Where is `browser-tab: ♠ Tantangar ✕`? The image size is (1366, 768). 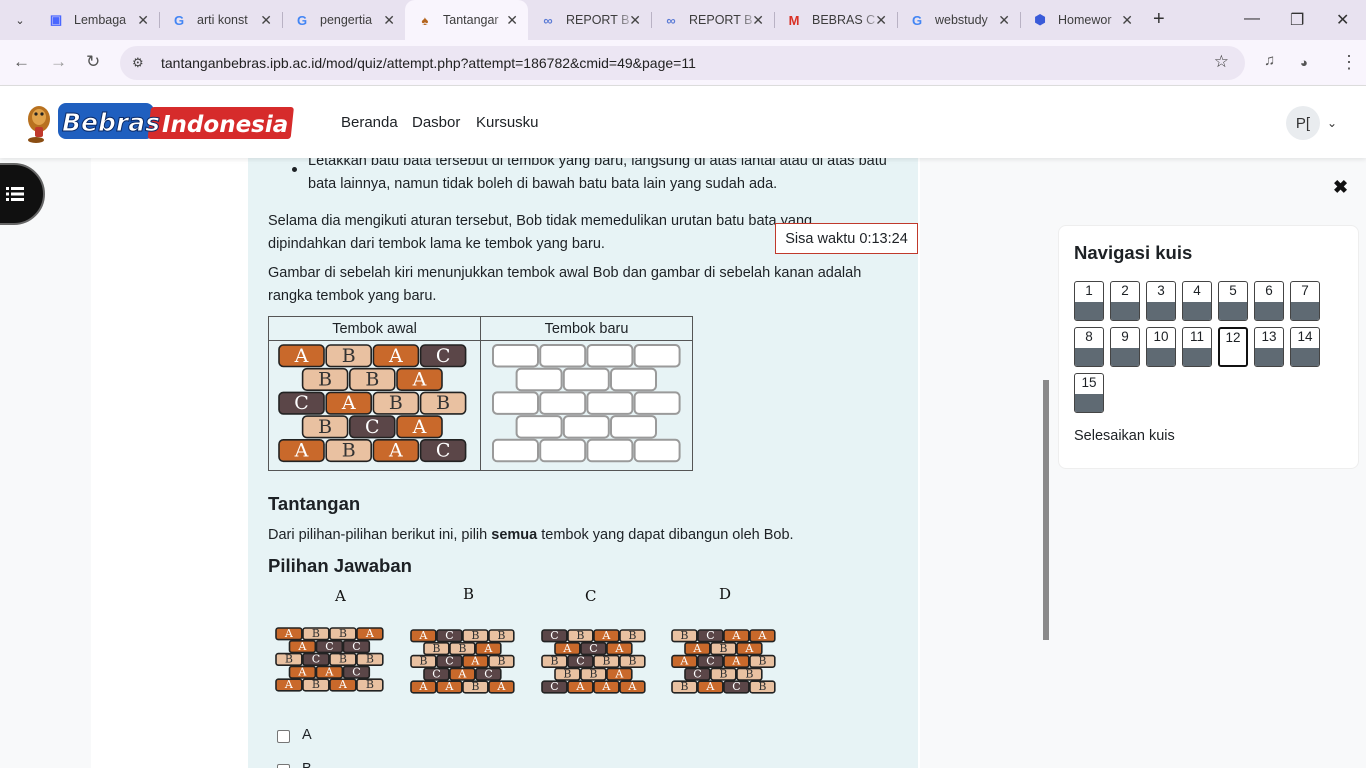
browser-tab: ♠ Tantangar ✕ is located at coordinates (466, 20).